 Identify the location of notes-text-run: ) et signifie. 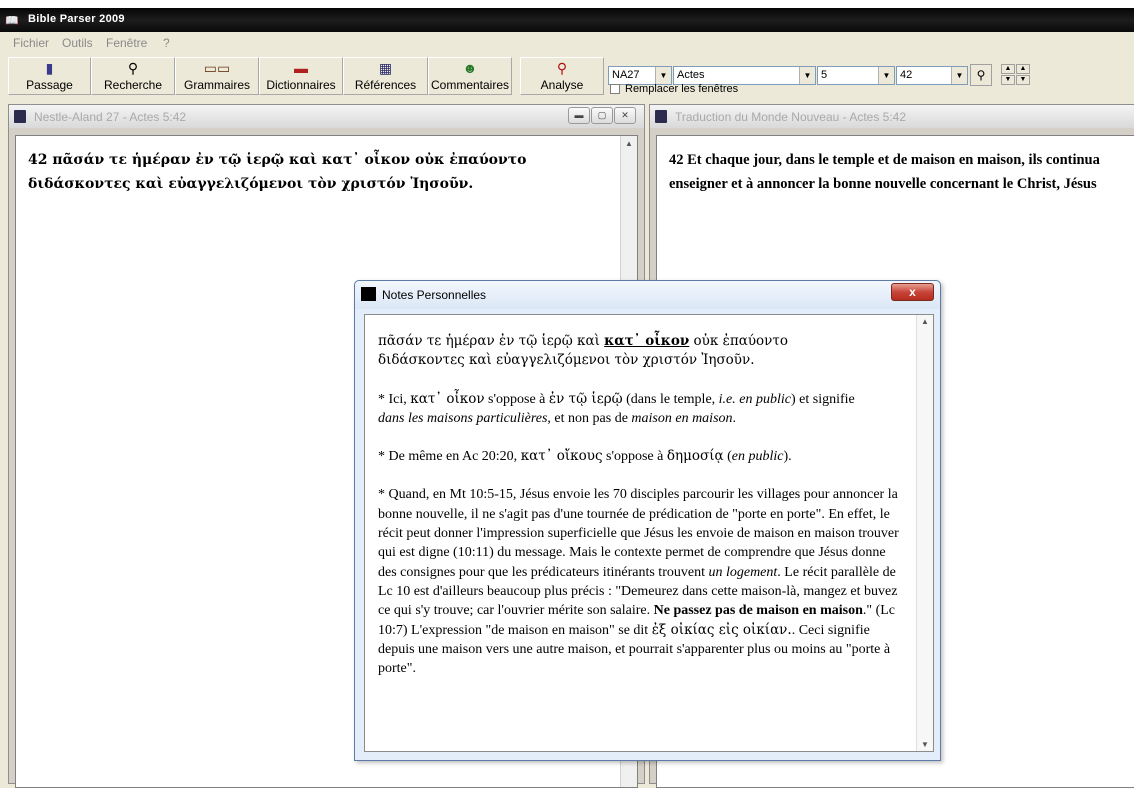
(822, 399).